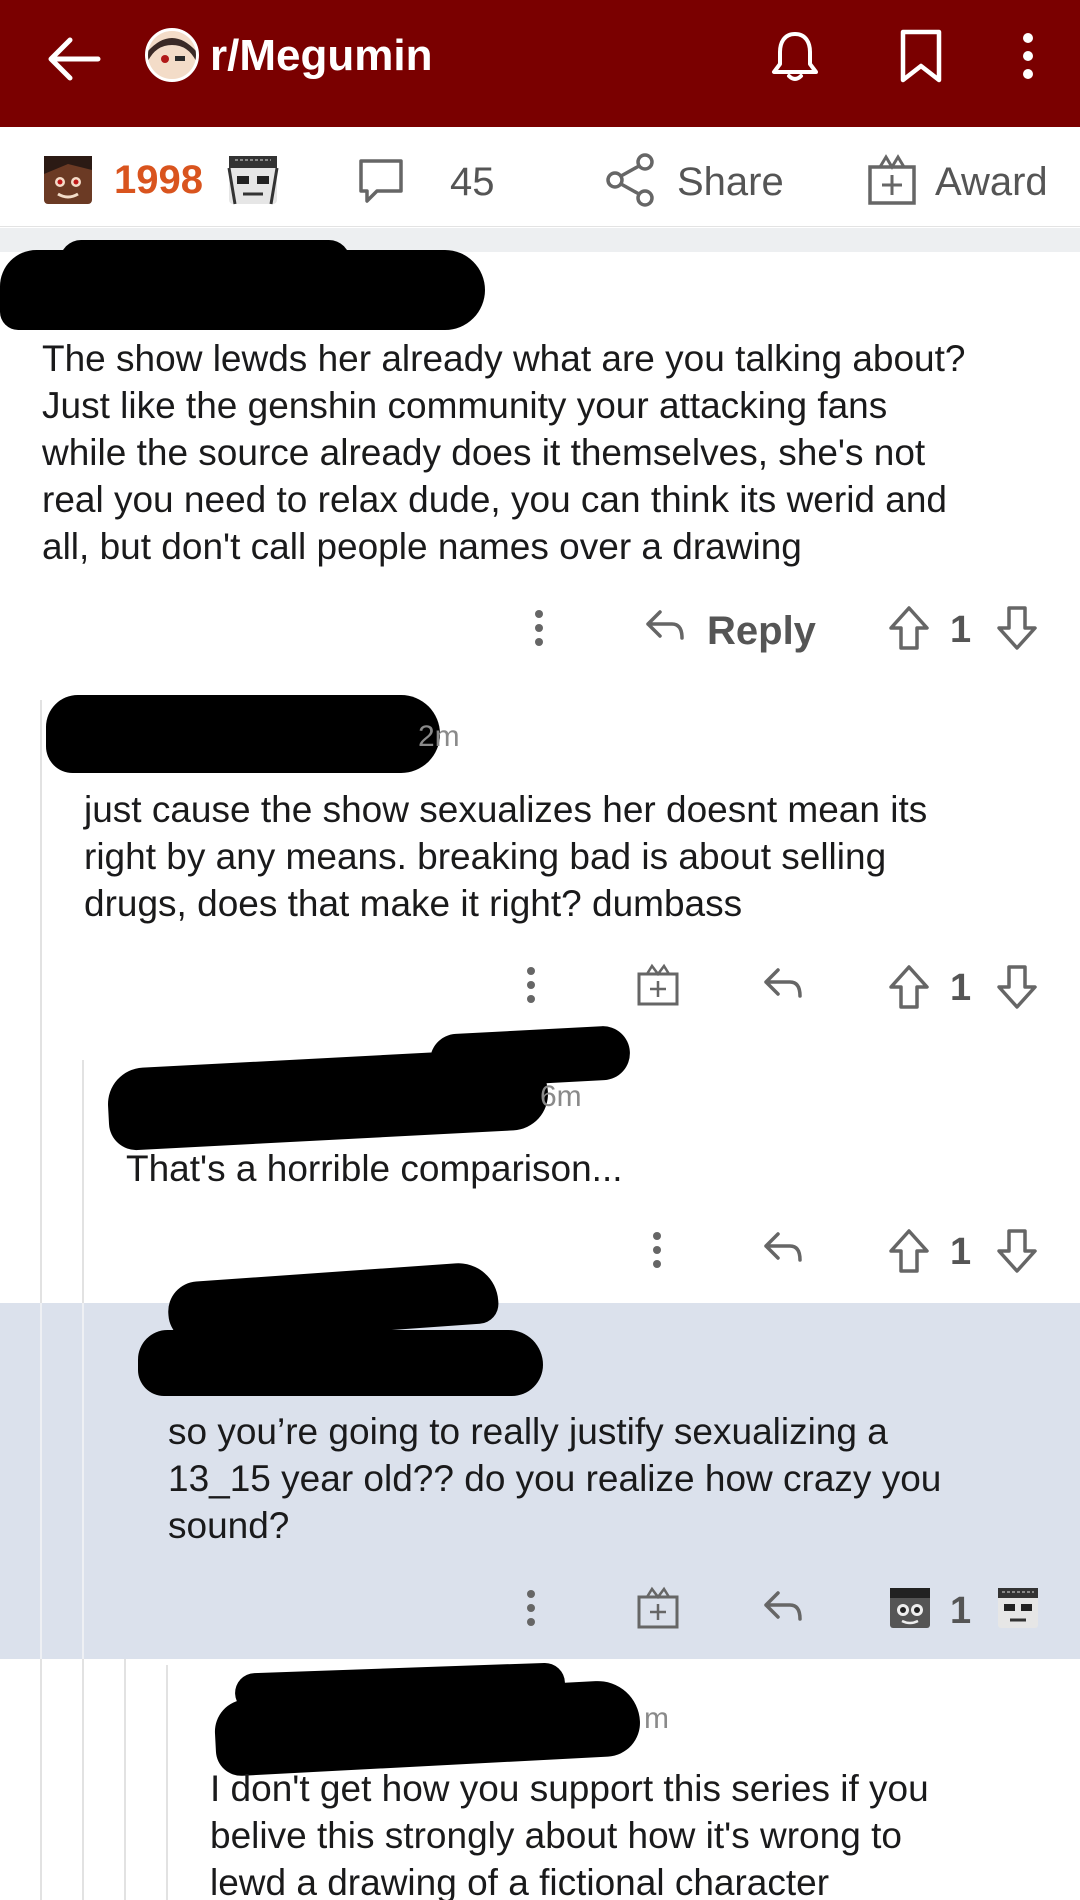 Image resolution: width=1080 pixels, height=1900 pixels. Describe the element at coordinates (381, 181) in the screenshot. I see `comment-bubble-icon` at that location.